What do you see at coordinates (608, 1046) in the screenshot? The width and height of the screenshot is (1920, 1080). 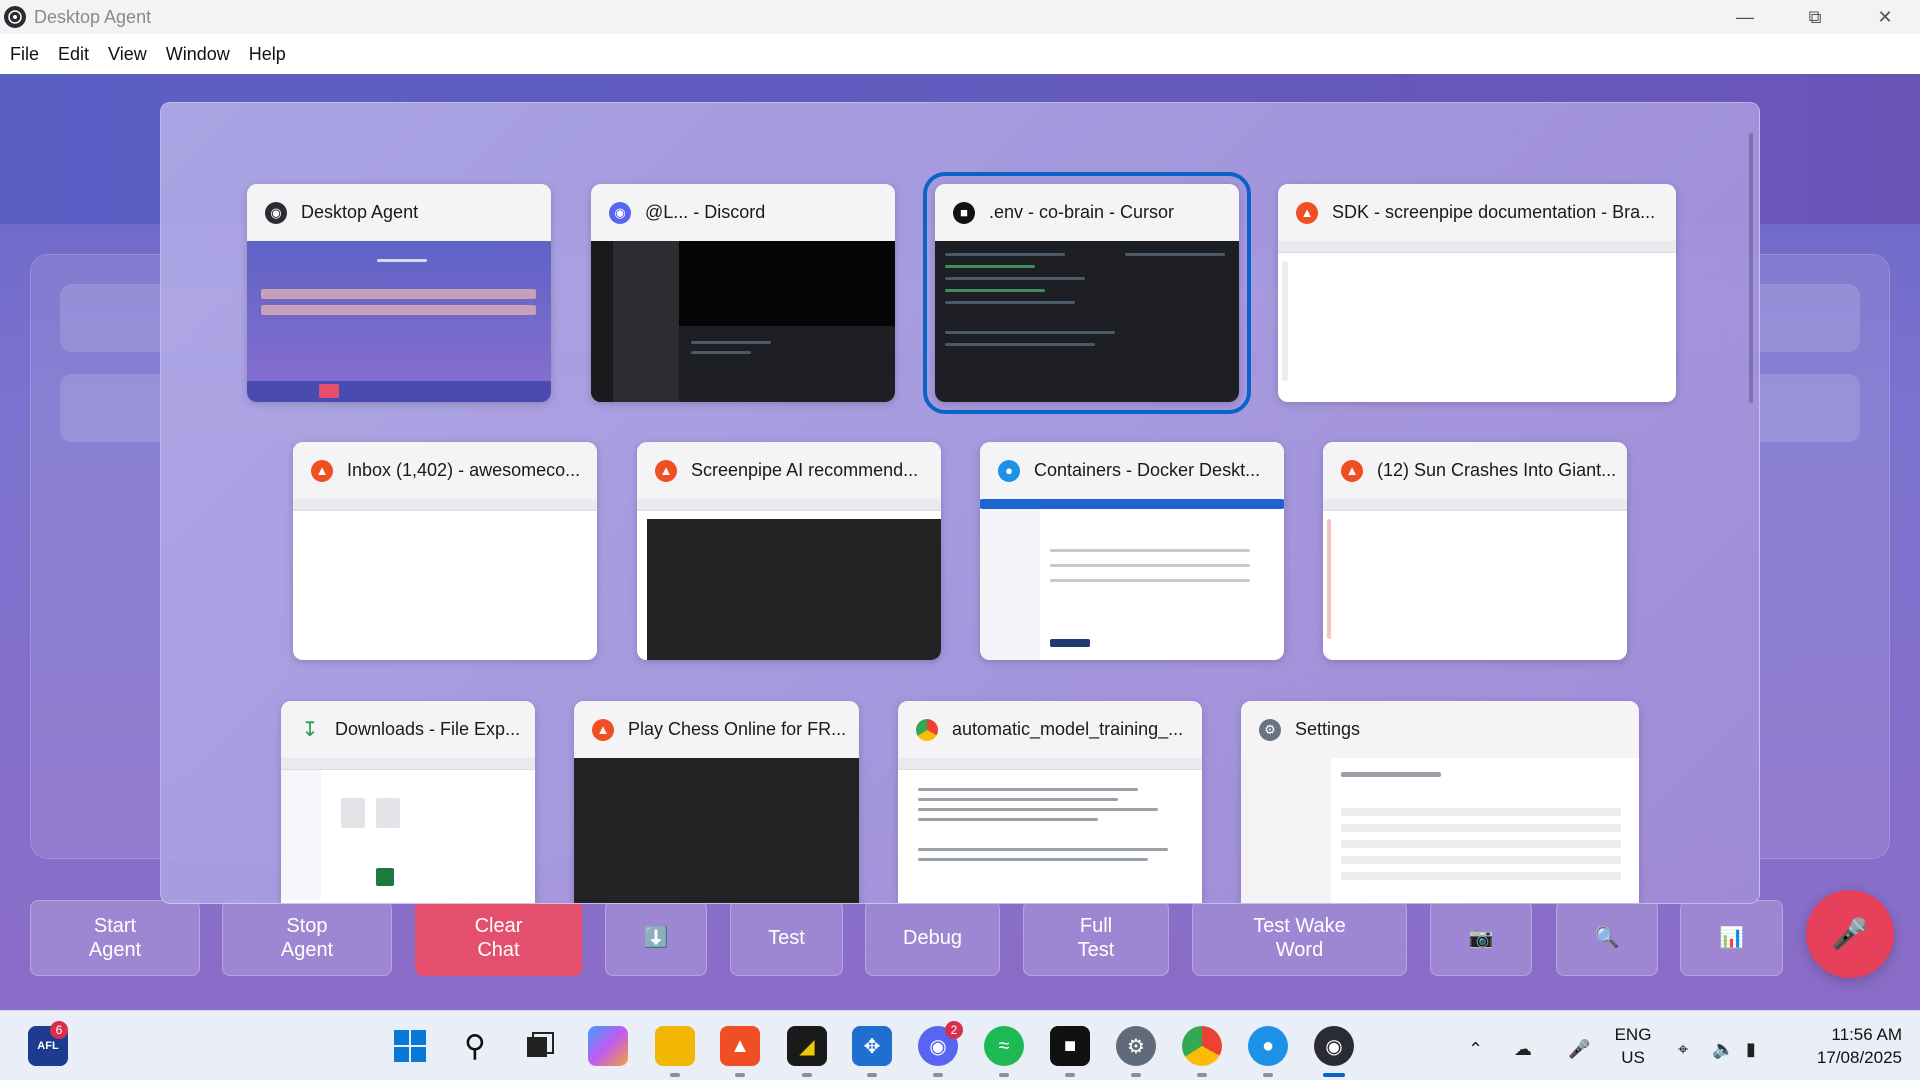 I see `copilot-icon` at bounding box center [608, 1046].